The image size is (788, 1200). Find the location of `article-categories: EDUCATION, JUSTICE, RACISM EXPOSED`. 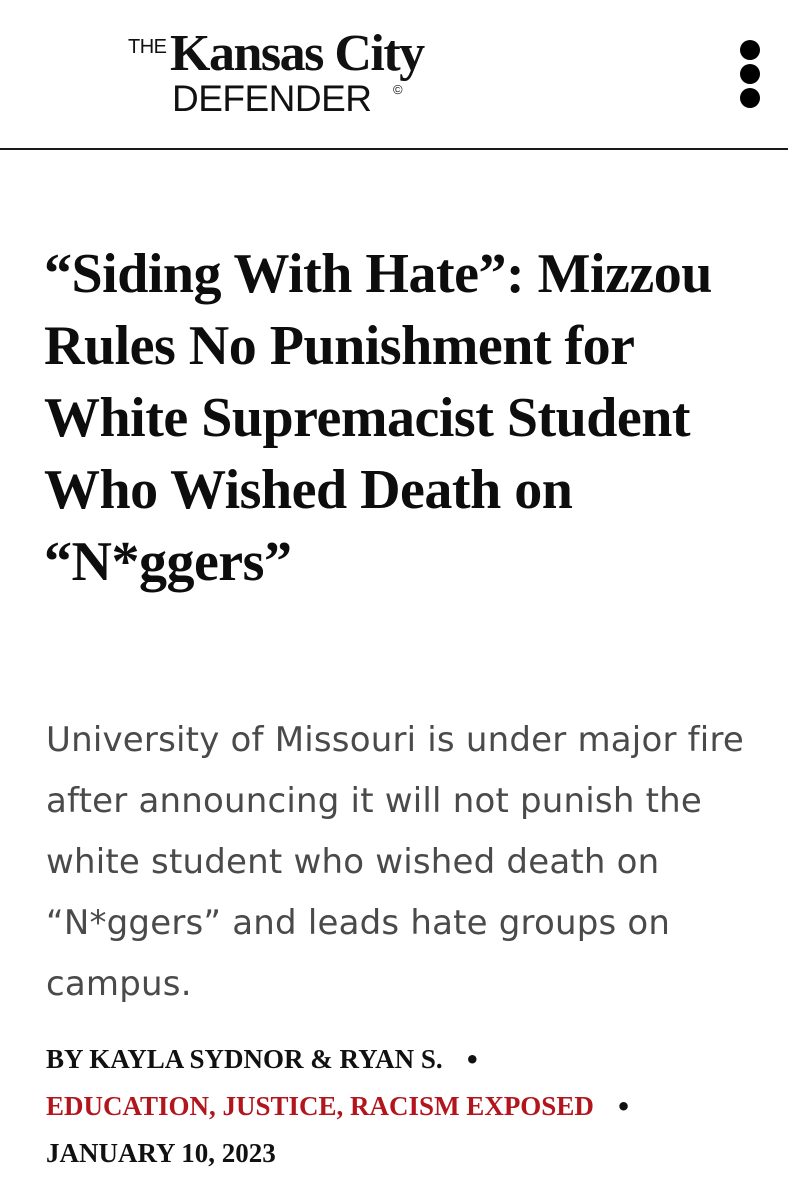

article-categories: EDUCATION, JUSTICE, RACISM EXPOSED is located at coordinates (320, 1106).